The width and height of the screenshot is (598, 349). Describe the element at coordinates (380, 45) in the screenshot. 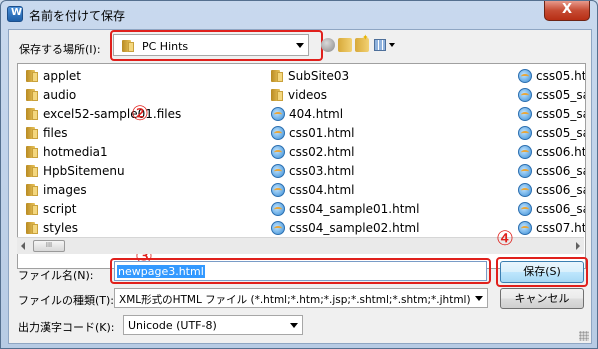

I see `view-menu-icon` at that location.